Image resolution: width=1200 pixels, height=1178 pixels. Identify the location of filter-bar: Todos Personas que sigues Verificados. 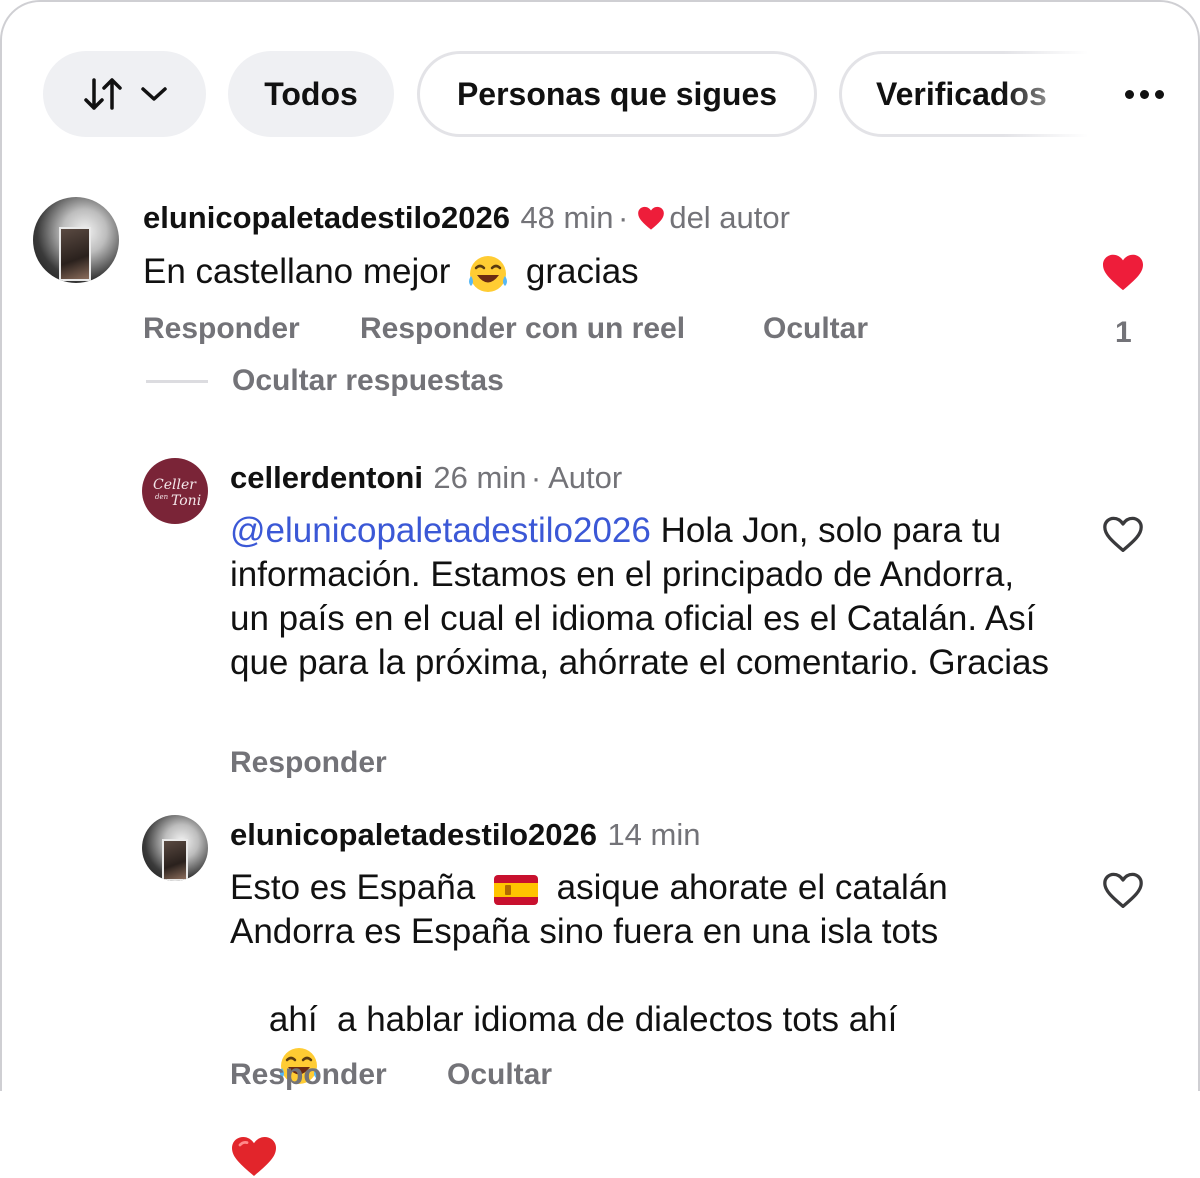
(621, 94).